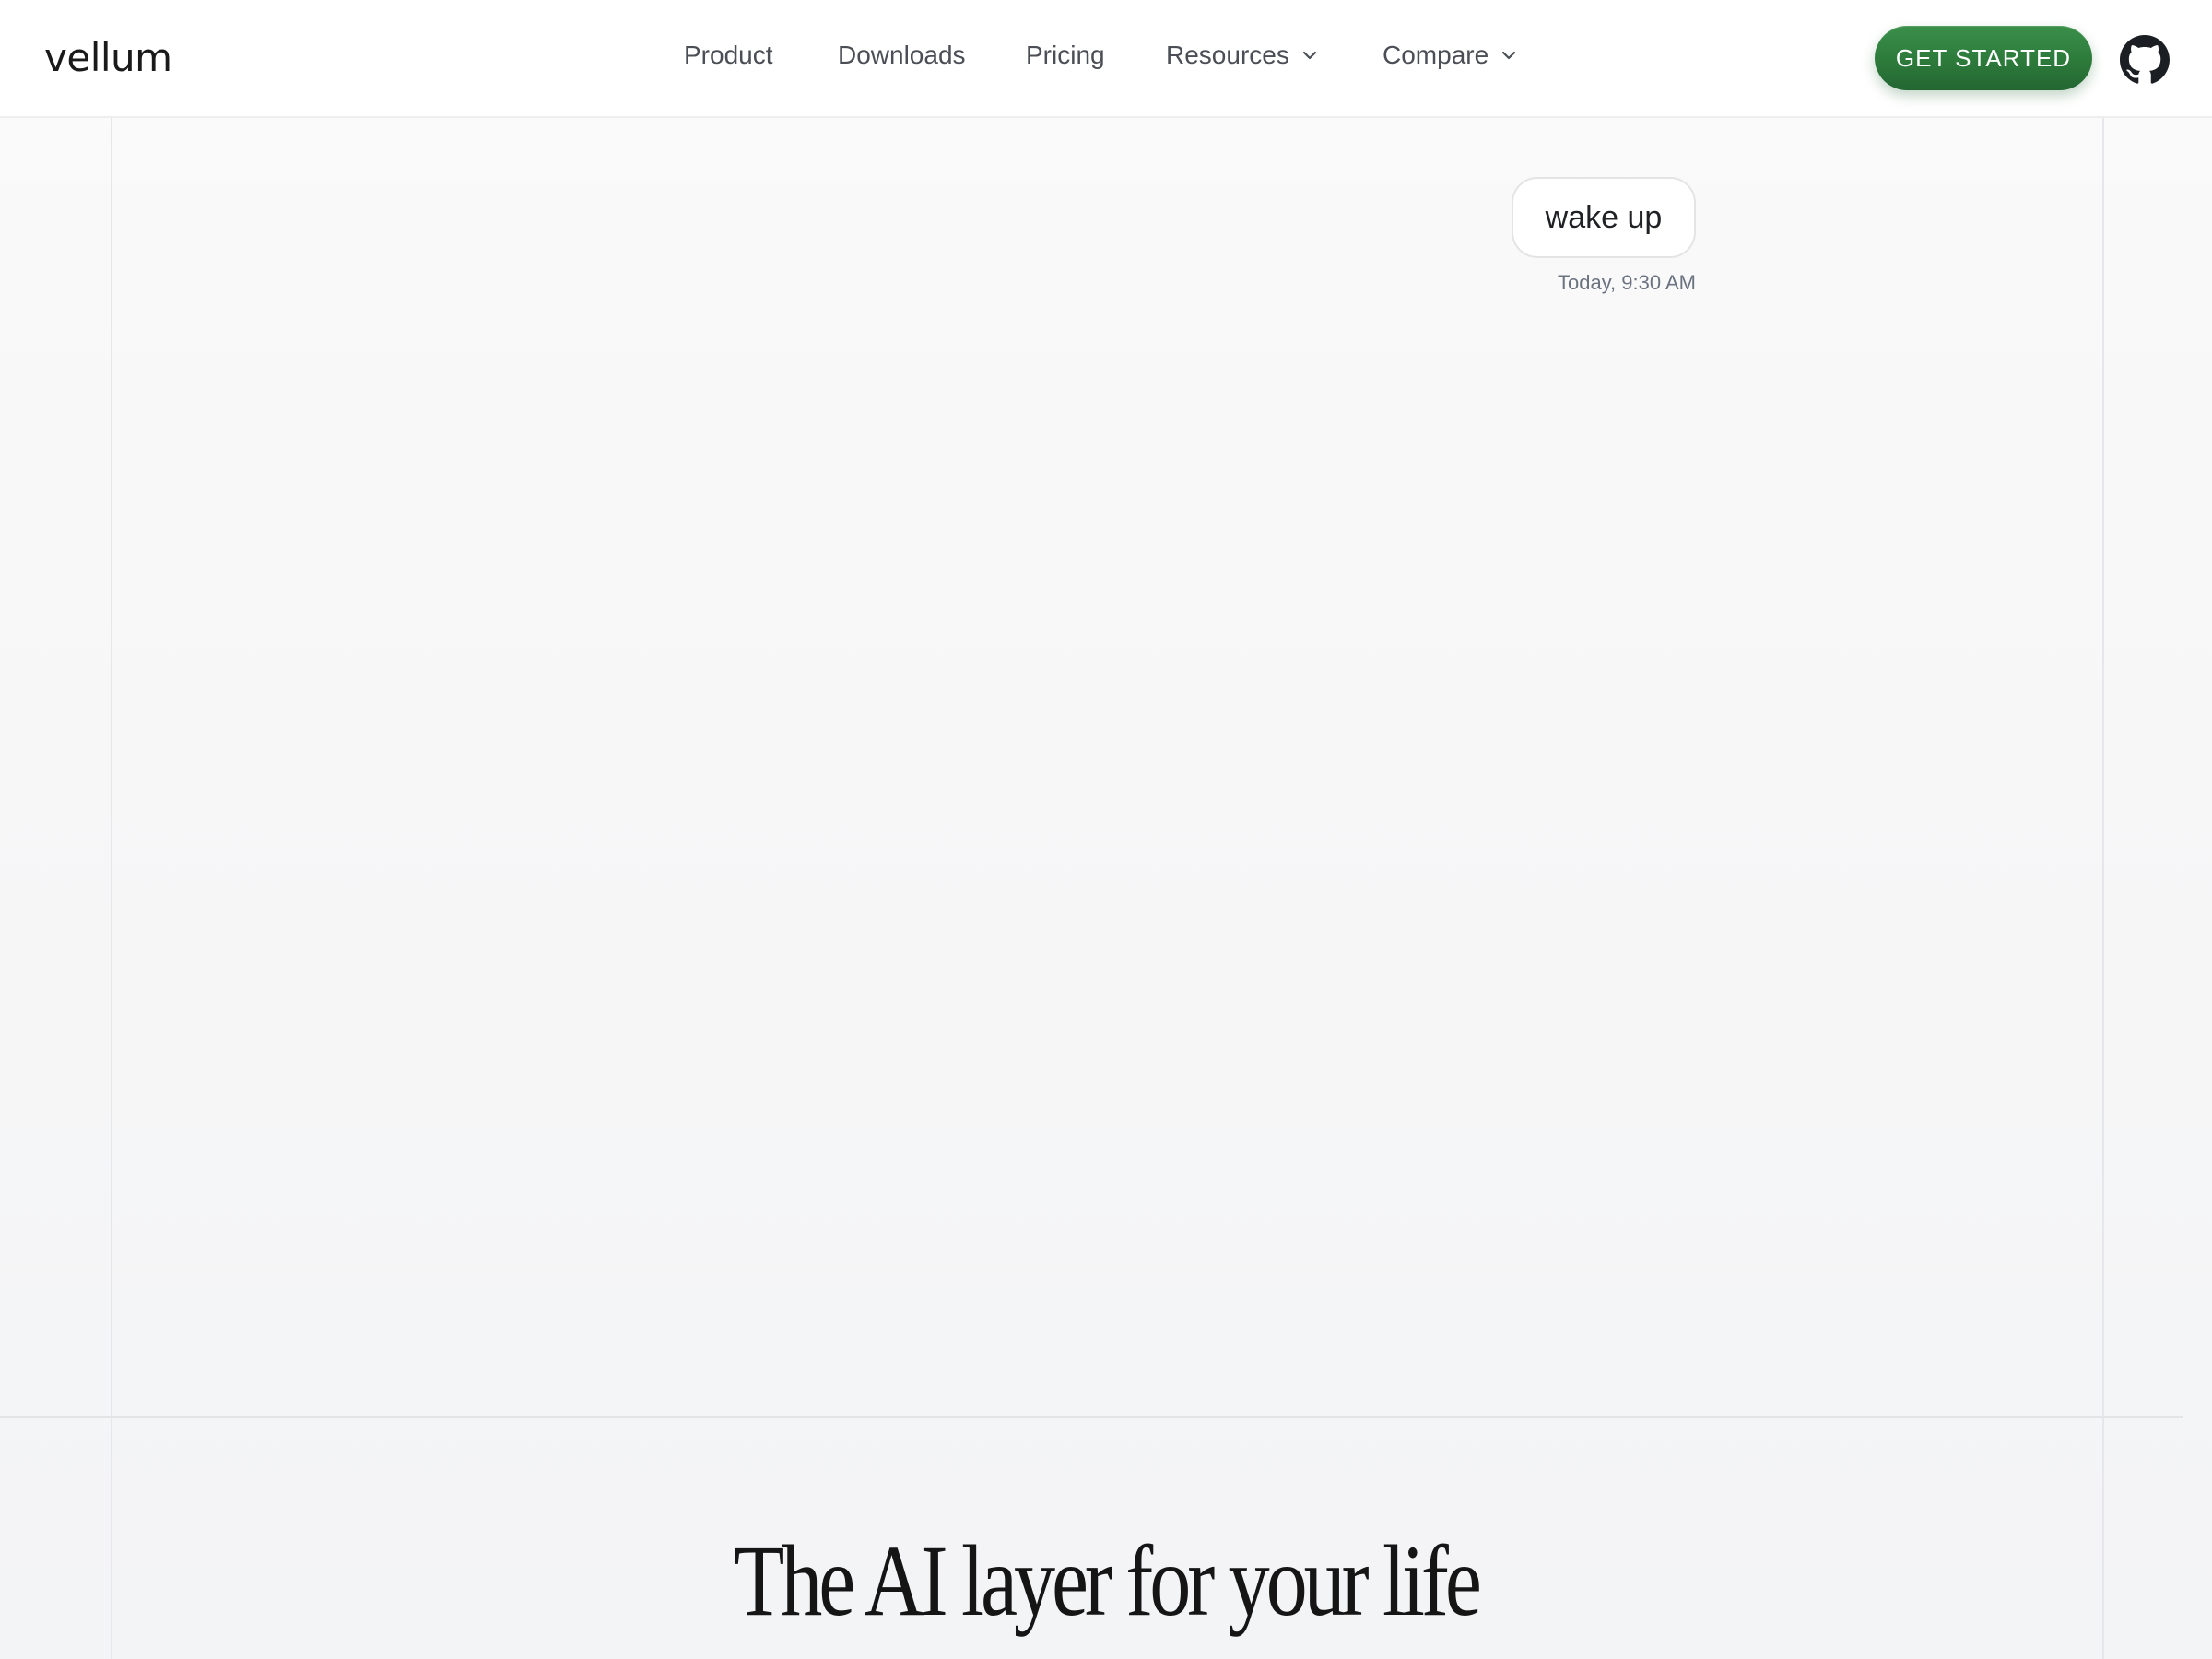  Describe the element at coordinates (2145, 60) in the screenshot. I see `github-icon` at that location.